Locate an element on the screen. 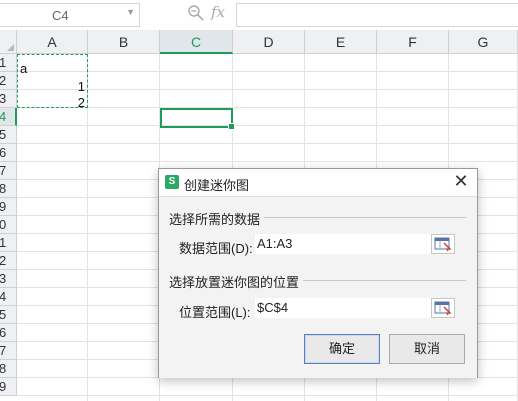 This screenshot has width=518, height=401. fx-icon: fx is located at coordinates (218, 12).